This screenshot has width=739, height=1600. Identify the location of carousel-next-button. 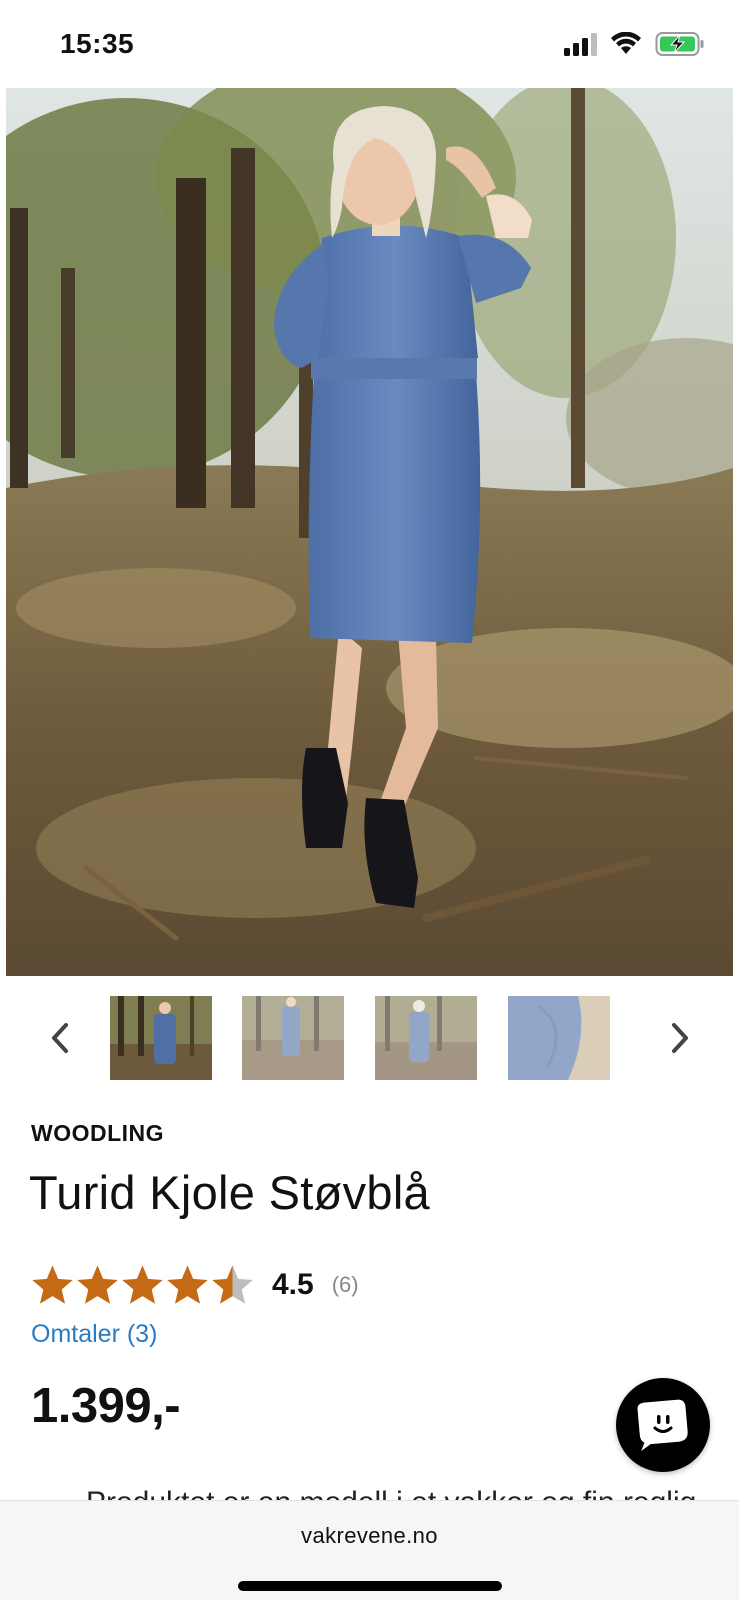
(680, 1038).